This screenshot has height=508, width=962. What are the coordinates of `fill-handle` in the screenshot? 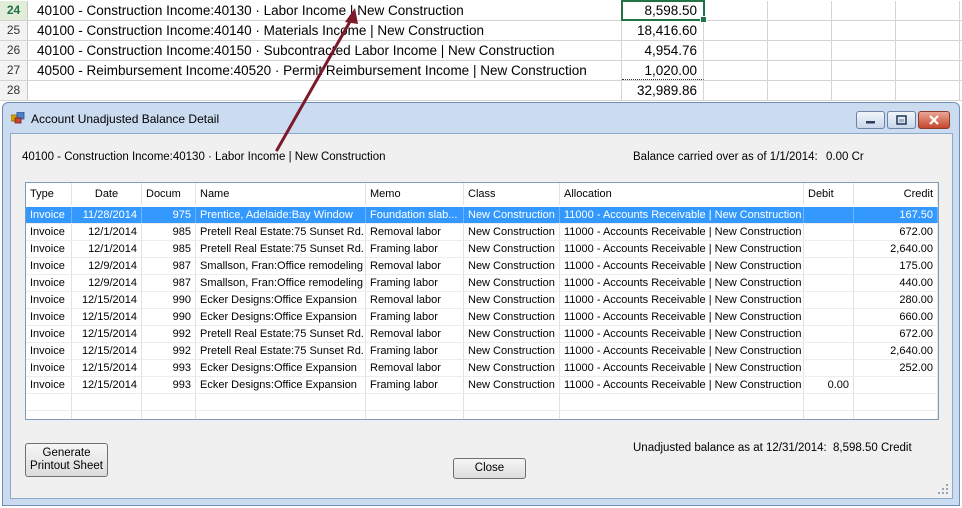 It's located at (703, 19).